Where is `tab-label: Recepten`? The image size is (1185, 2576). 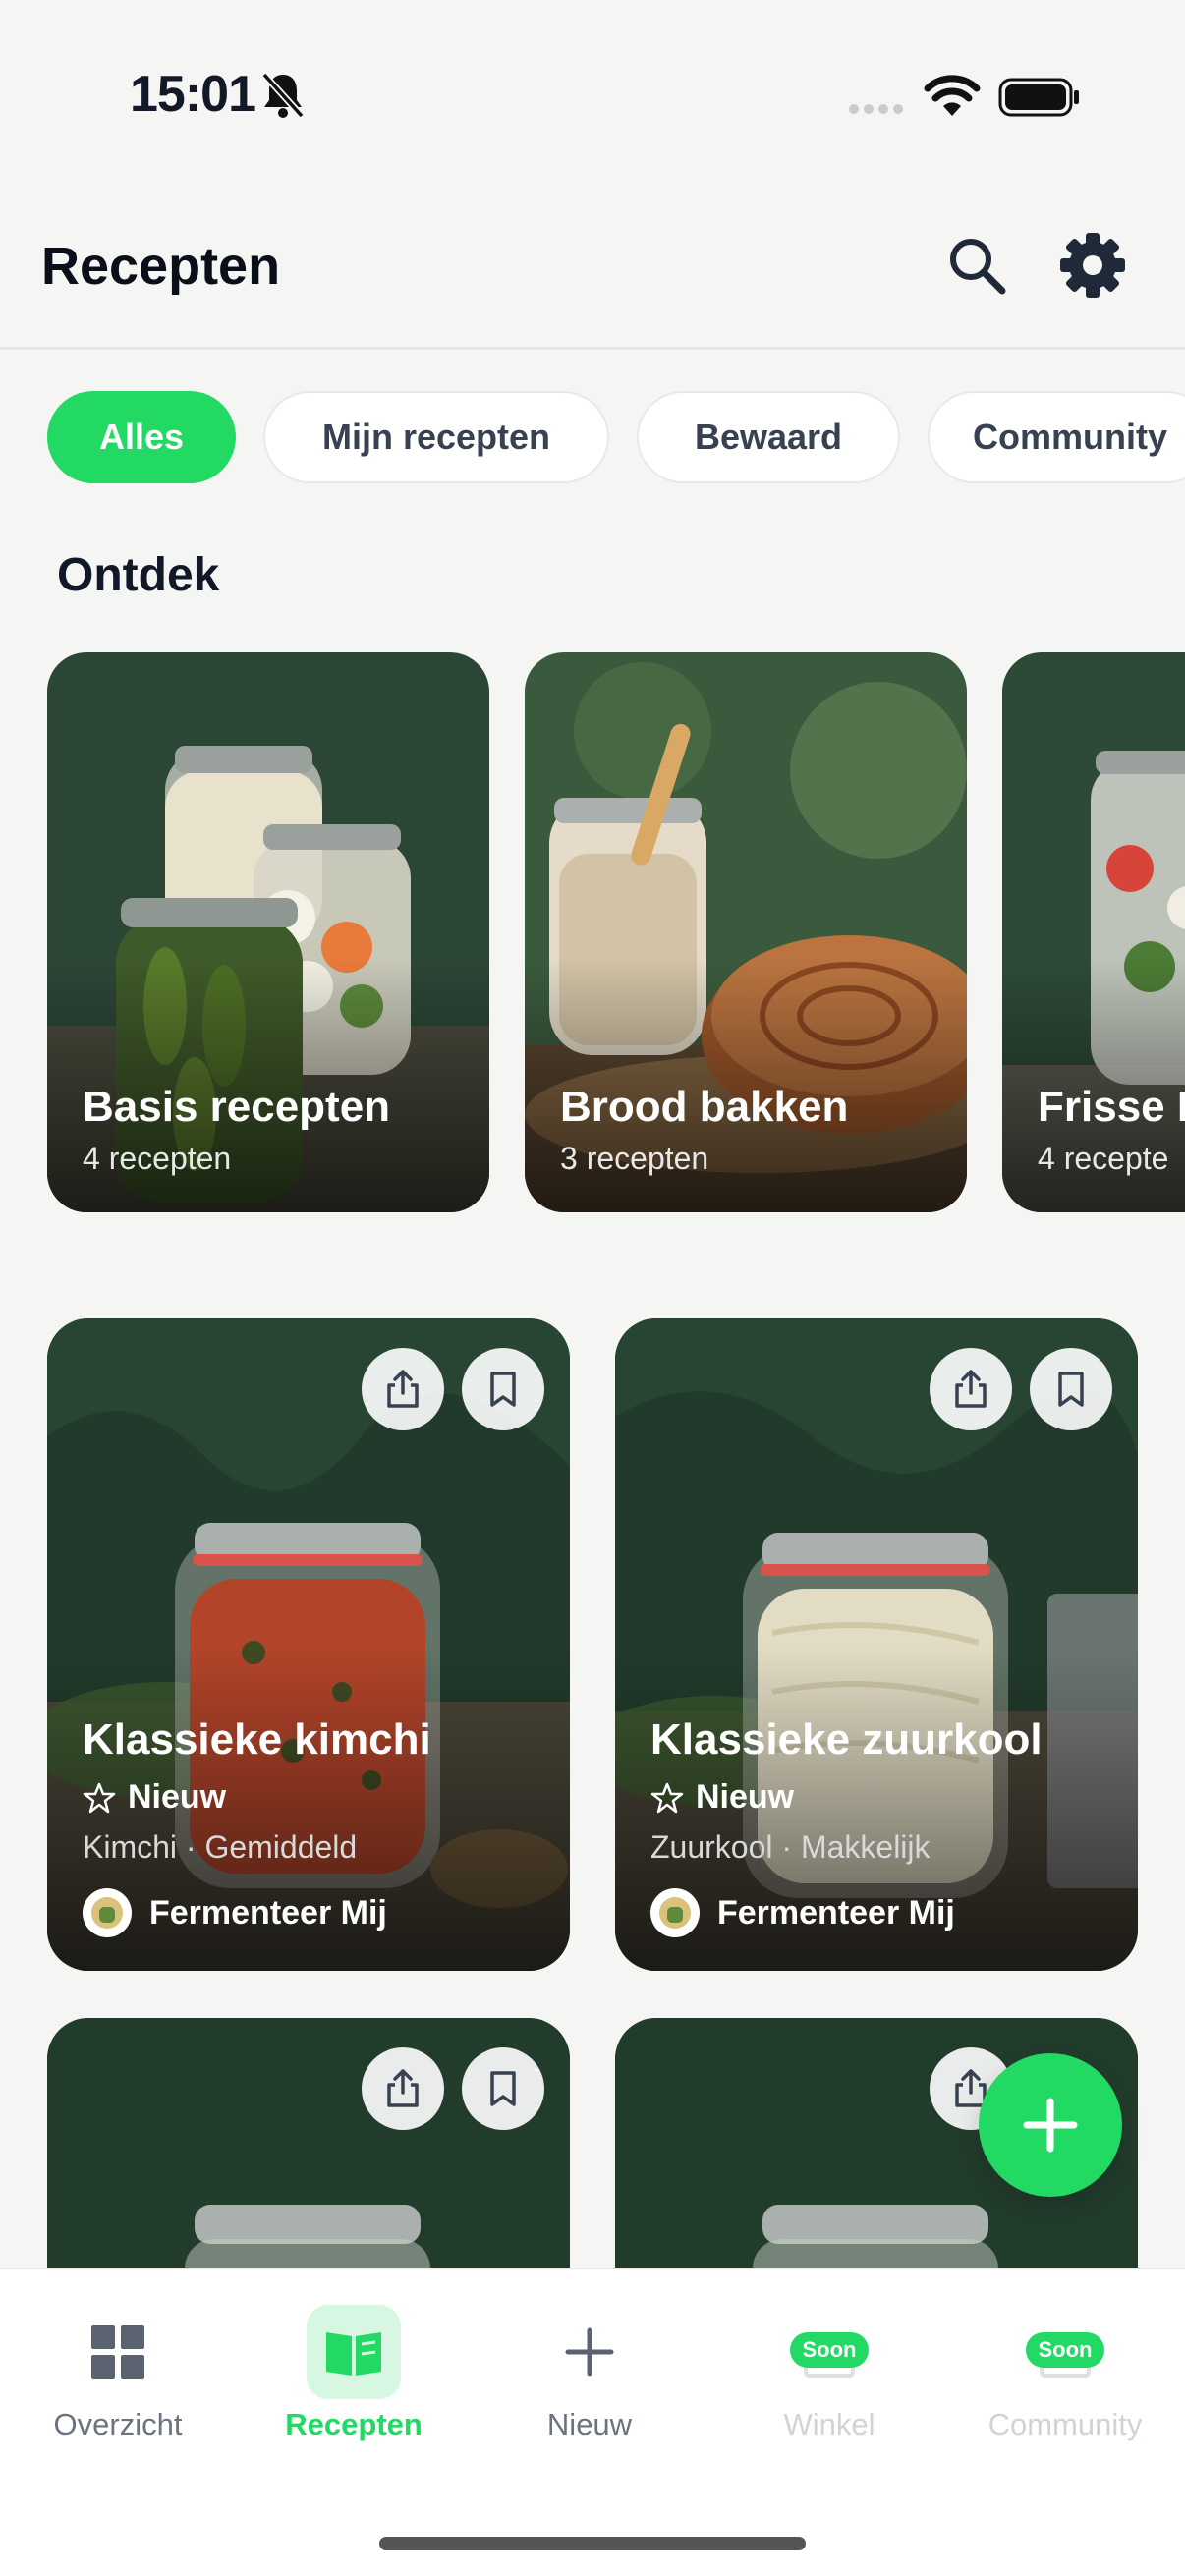 tab-label: Recepten is located at coordinates (354, 2424).